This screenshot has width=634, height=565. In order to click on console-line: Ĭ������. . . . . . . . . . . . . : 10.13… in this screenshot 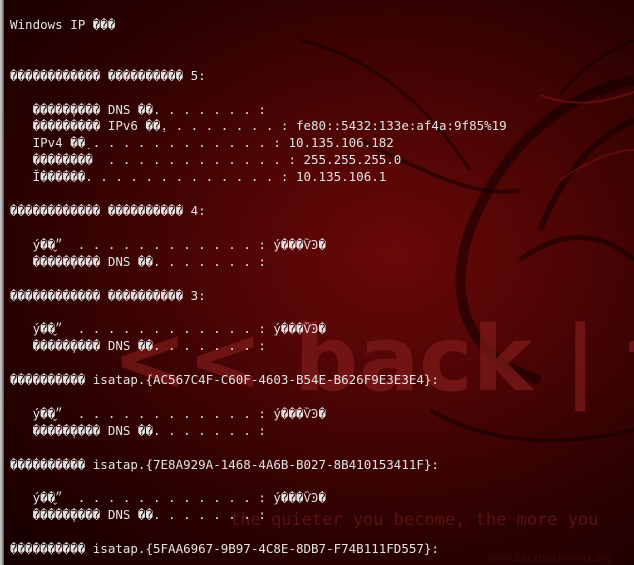, I will do `click(258, 177)`.